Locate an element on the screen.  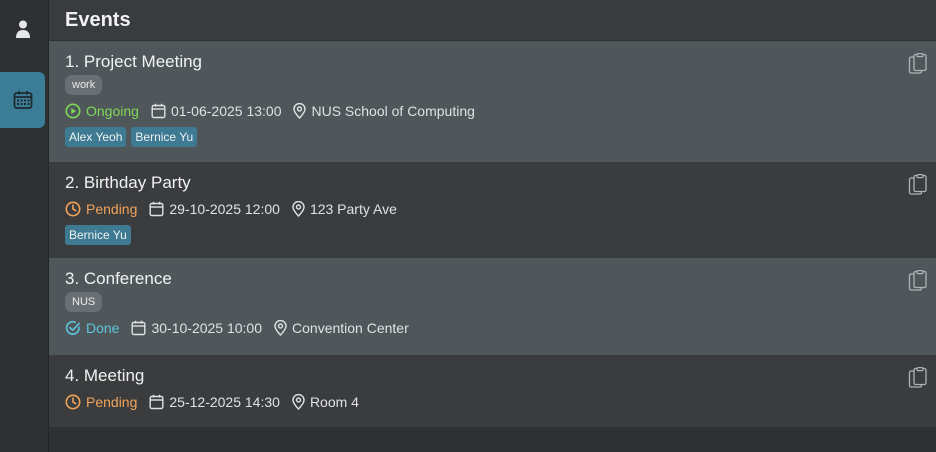
event-location: NUS School of Computing is located at coordinates (384, 111).